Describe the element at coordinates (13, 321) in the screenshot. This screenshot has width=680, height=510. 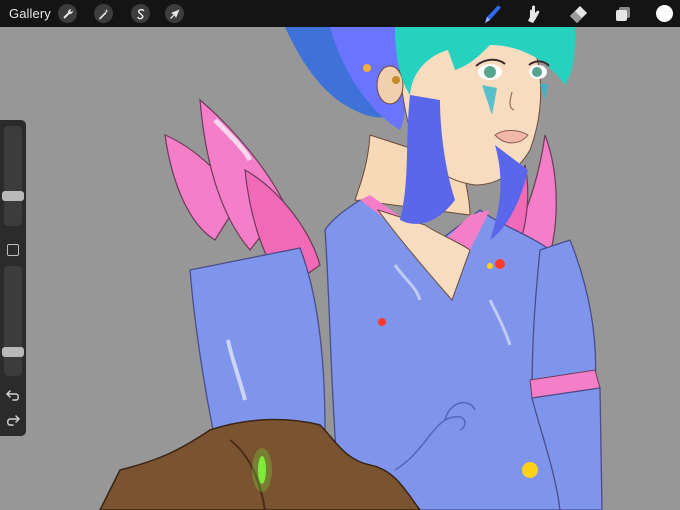
I see `opacity-slider` at that location.